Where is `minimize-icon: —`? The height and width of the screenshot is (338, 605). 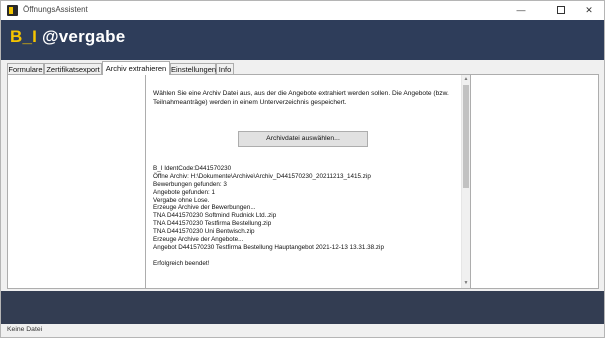
minimize-icon: — is located at coordinates (521, 10).